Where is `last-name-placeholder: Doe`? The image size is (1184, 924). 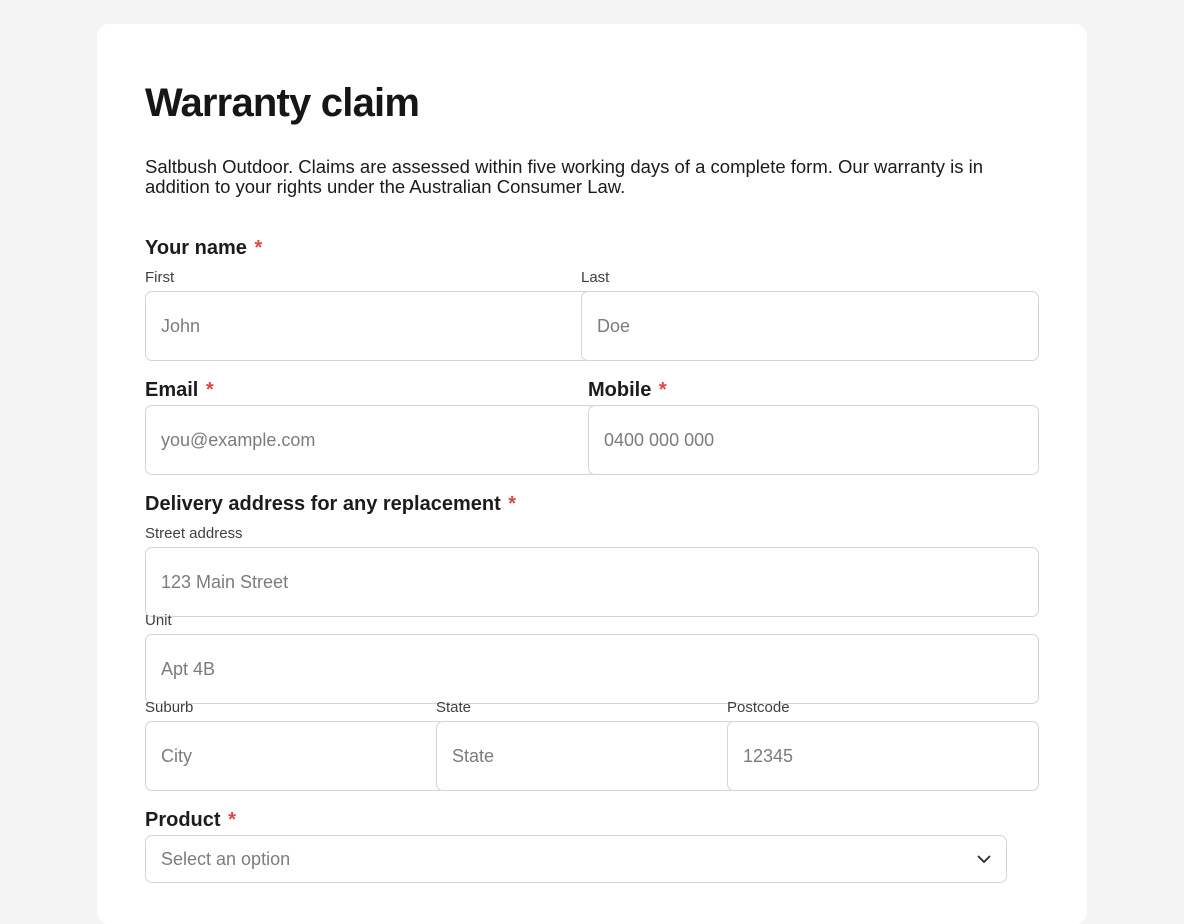 last-name-placeholder: Doe is located at coordinates (614, 325).